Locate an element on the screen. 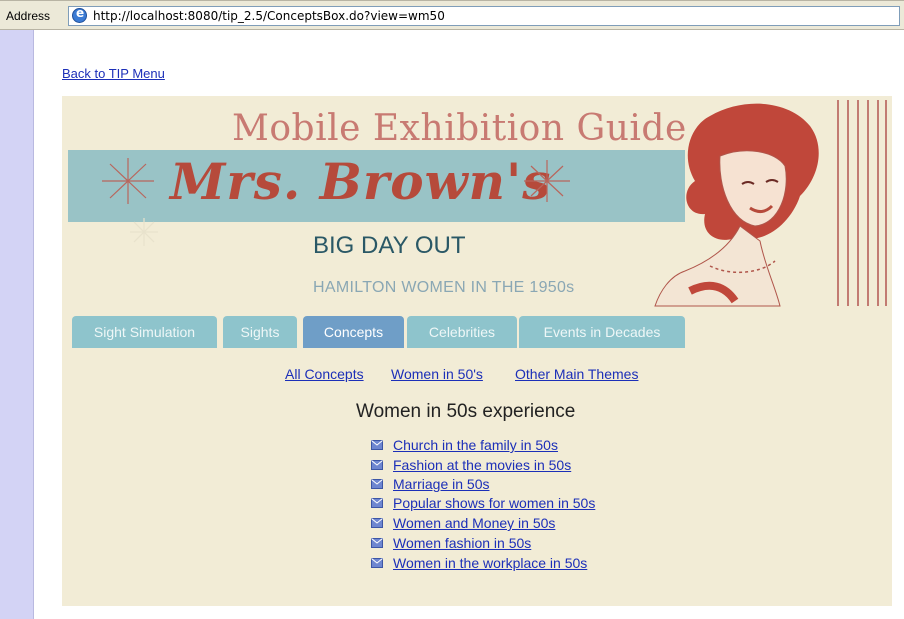 Image resolution: width=904 pixels, height=619 pixels. section-heading: Women in 50s experience is located at coordinates (466, 411).